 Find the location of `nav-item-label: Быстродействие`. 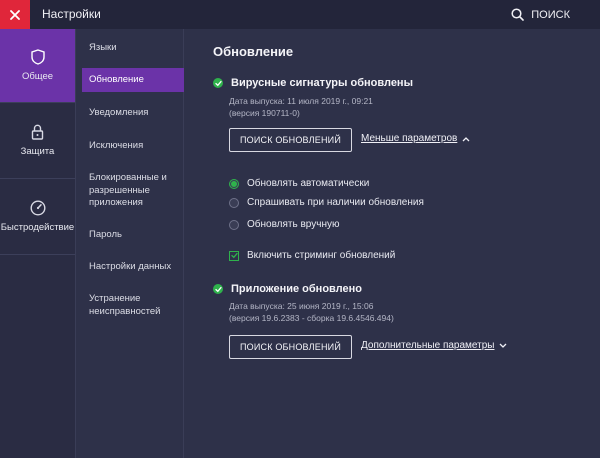

nav-item-label: Быстродействие is located at coordinates (37, 227).